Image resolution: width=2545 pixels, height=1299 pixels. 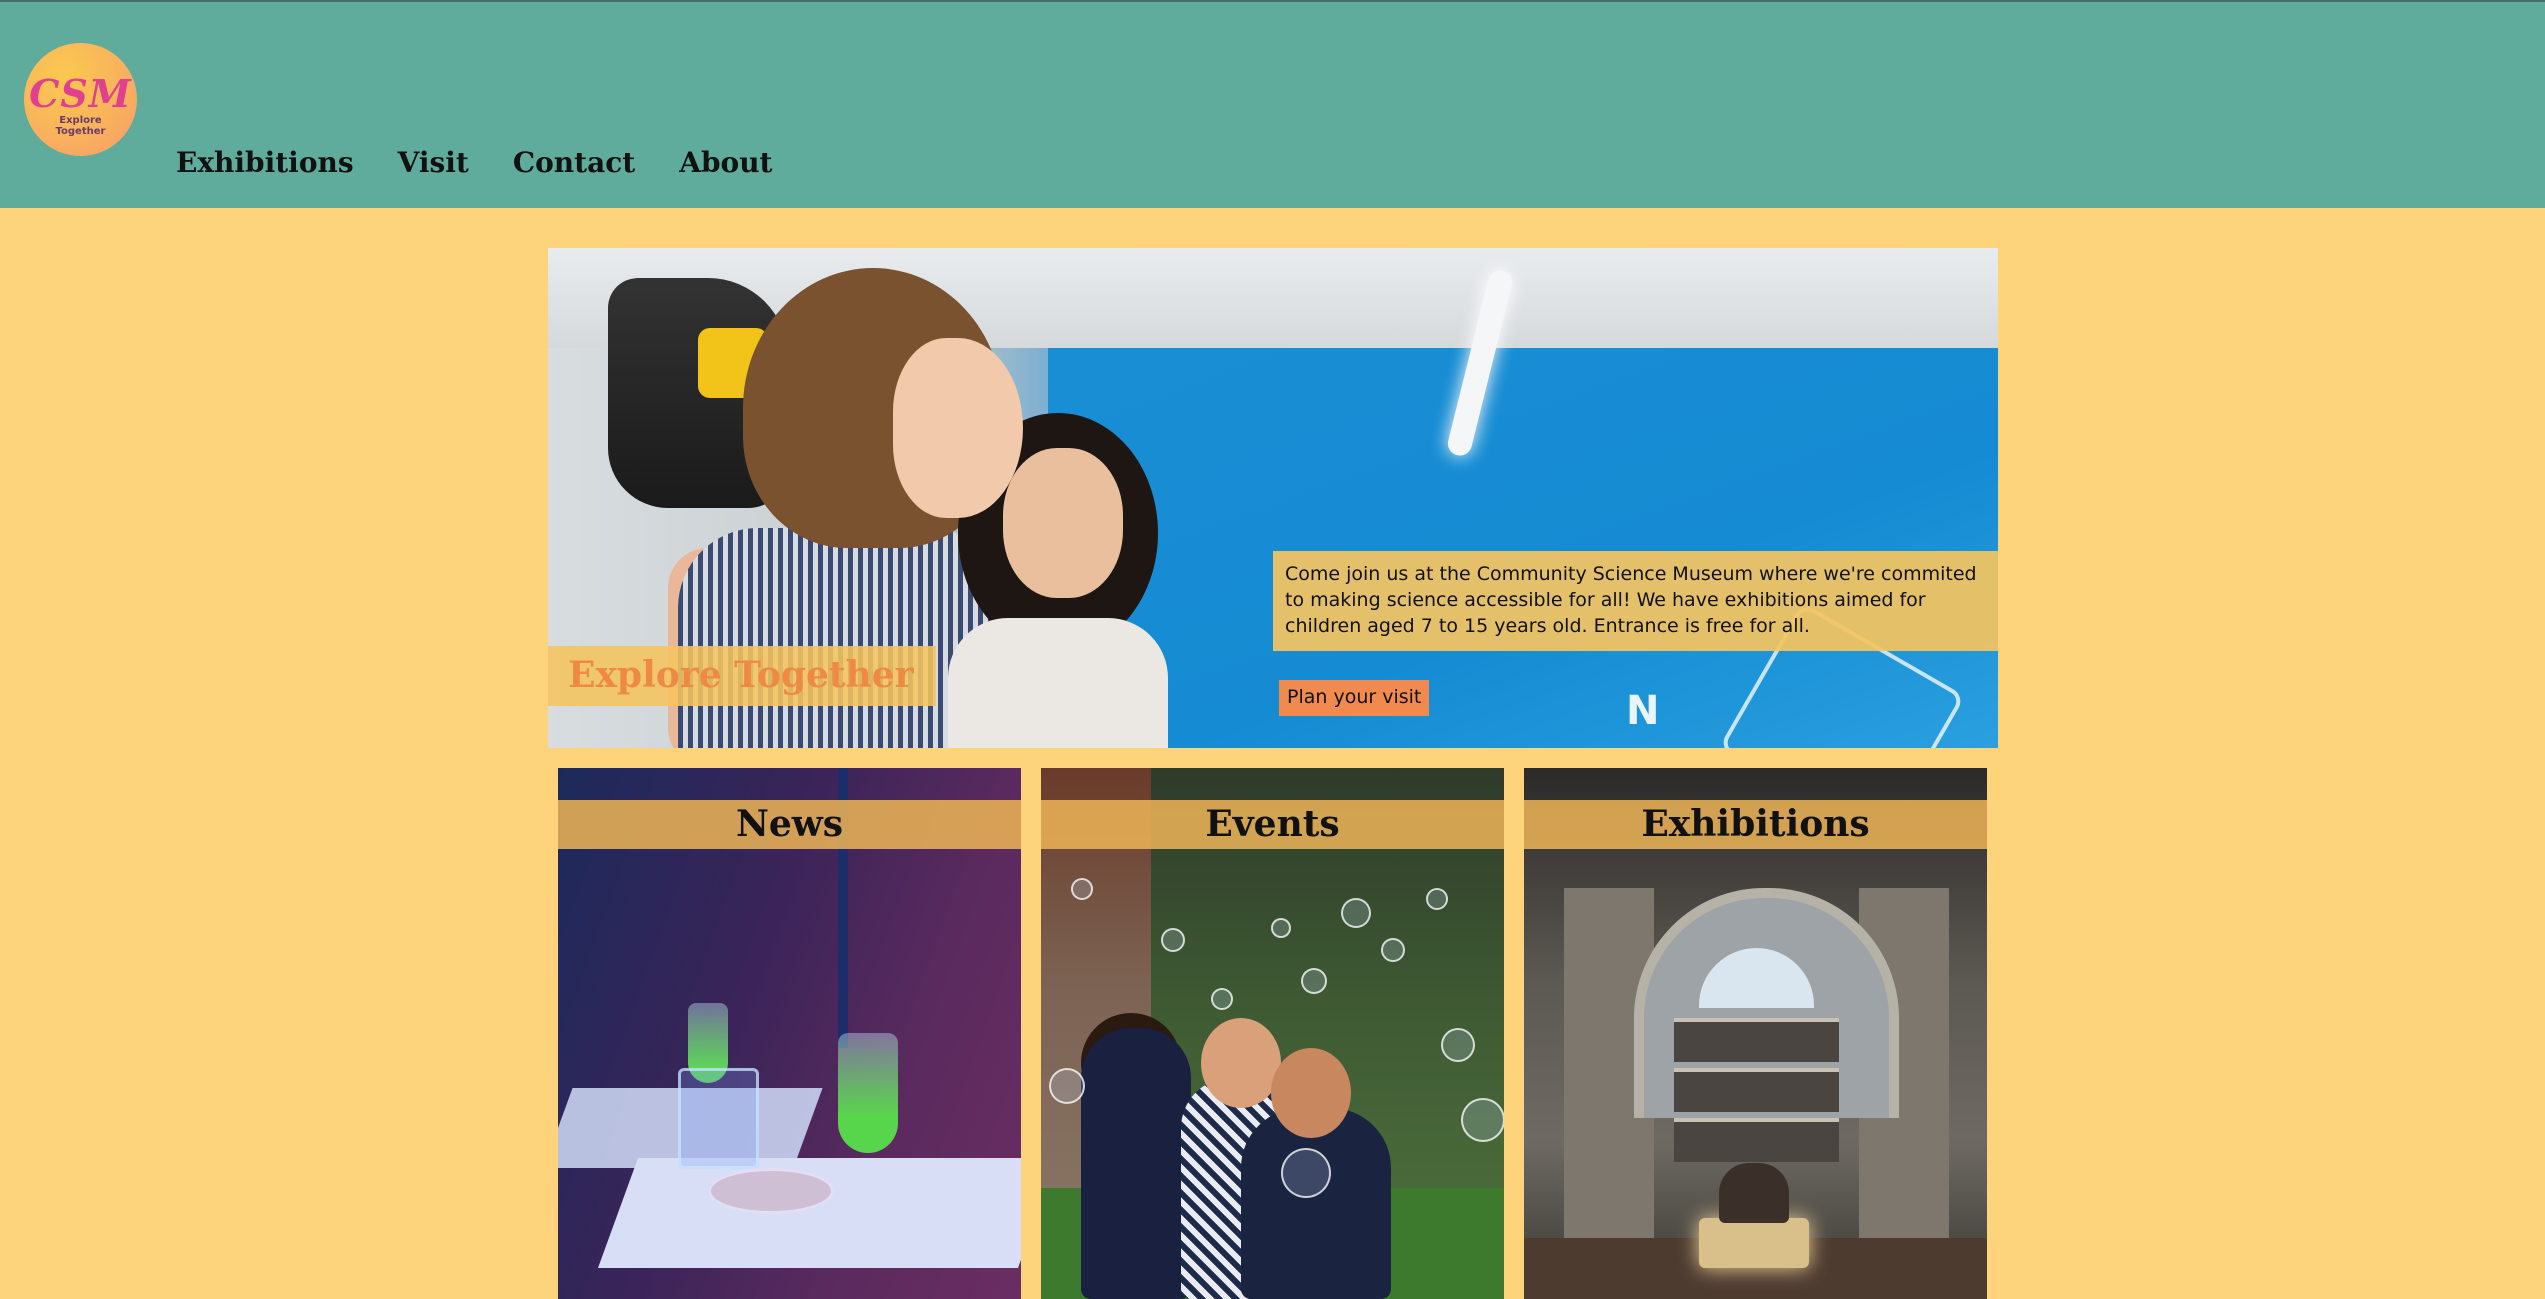 What do you see at coordinates (1643, 711) in the screenshot?
I see `molecule-letter: N` at bounding box center [1643, 711].